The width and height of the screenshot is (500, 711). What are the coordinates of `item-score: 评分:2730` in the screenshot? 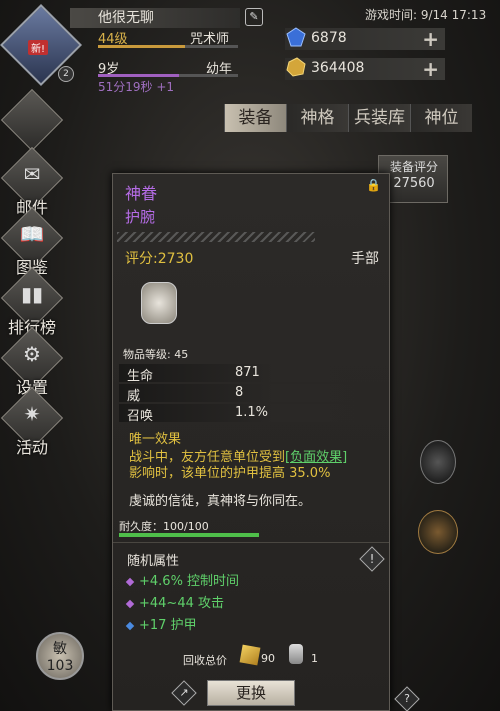 It's located at (159, 259).